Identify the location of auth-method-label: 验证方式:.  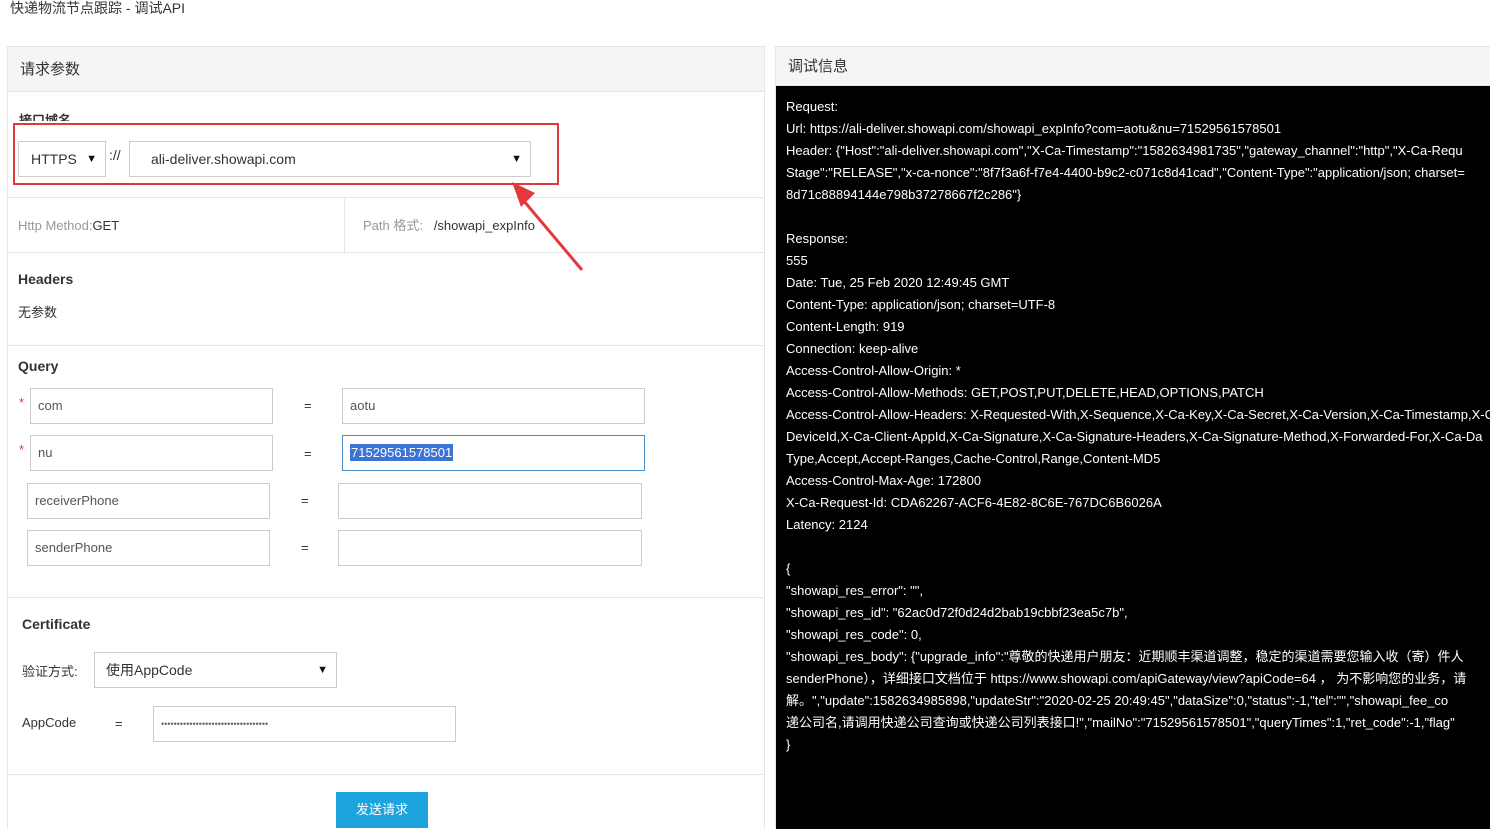
(50, 671).